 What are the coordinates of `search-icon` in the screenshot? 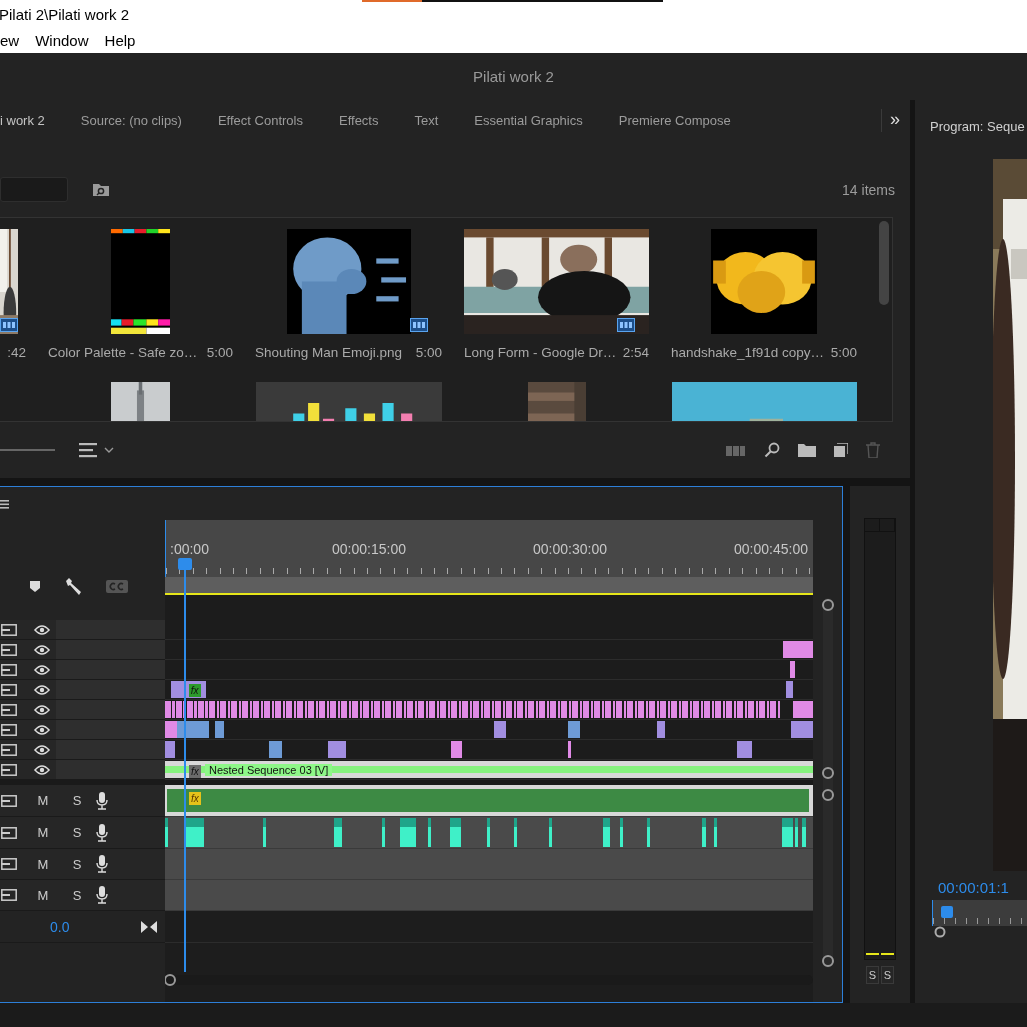 It's located at (772, 450).